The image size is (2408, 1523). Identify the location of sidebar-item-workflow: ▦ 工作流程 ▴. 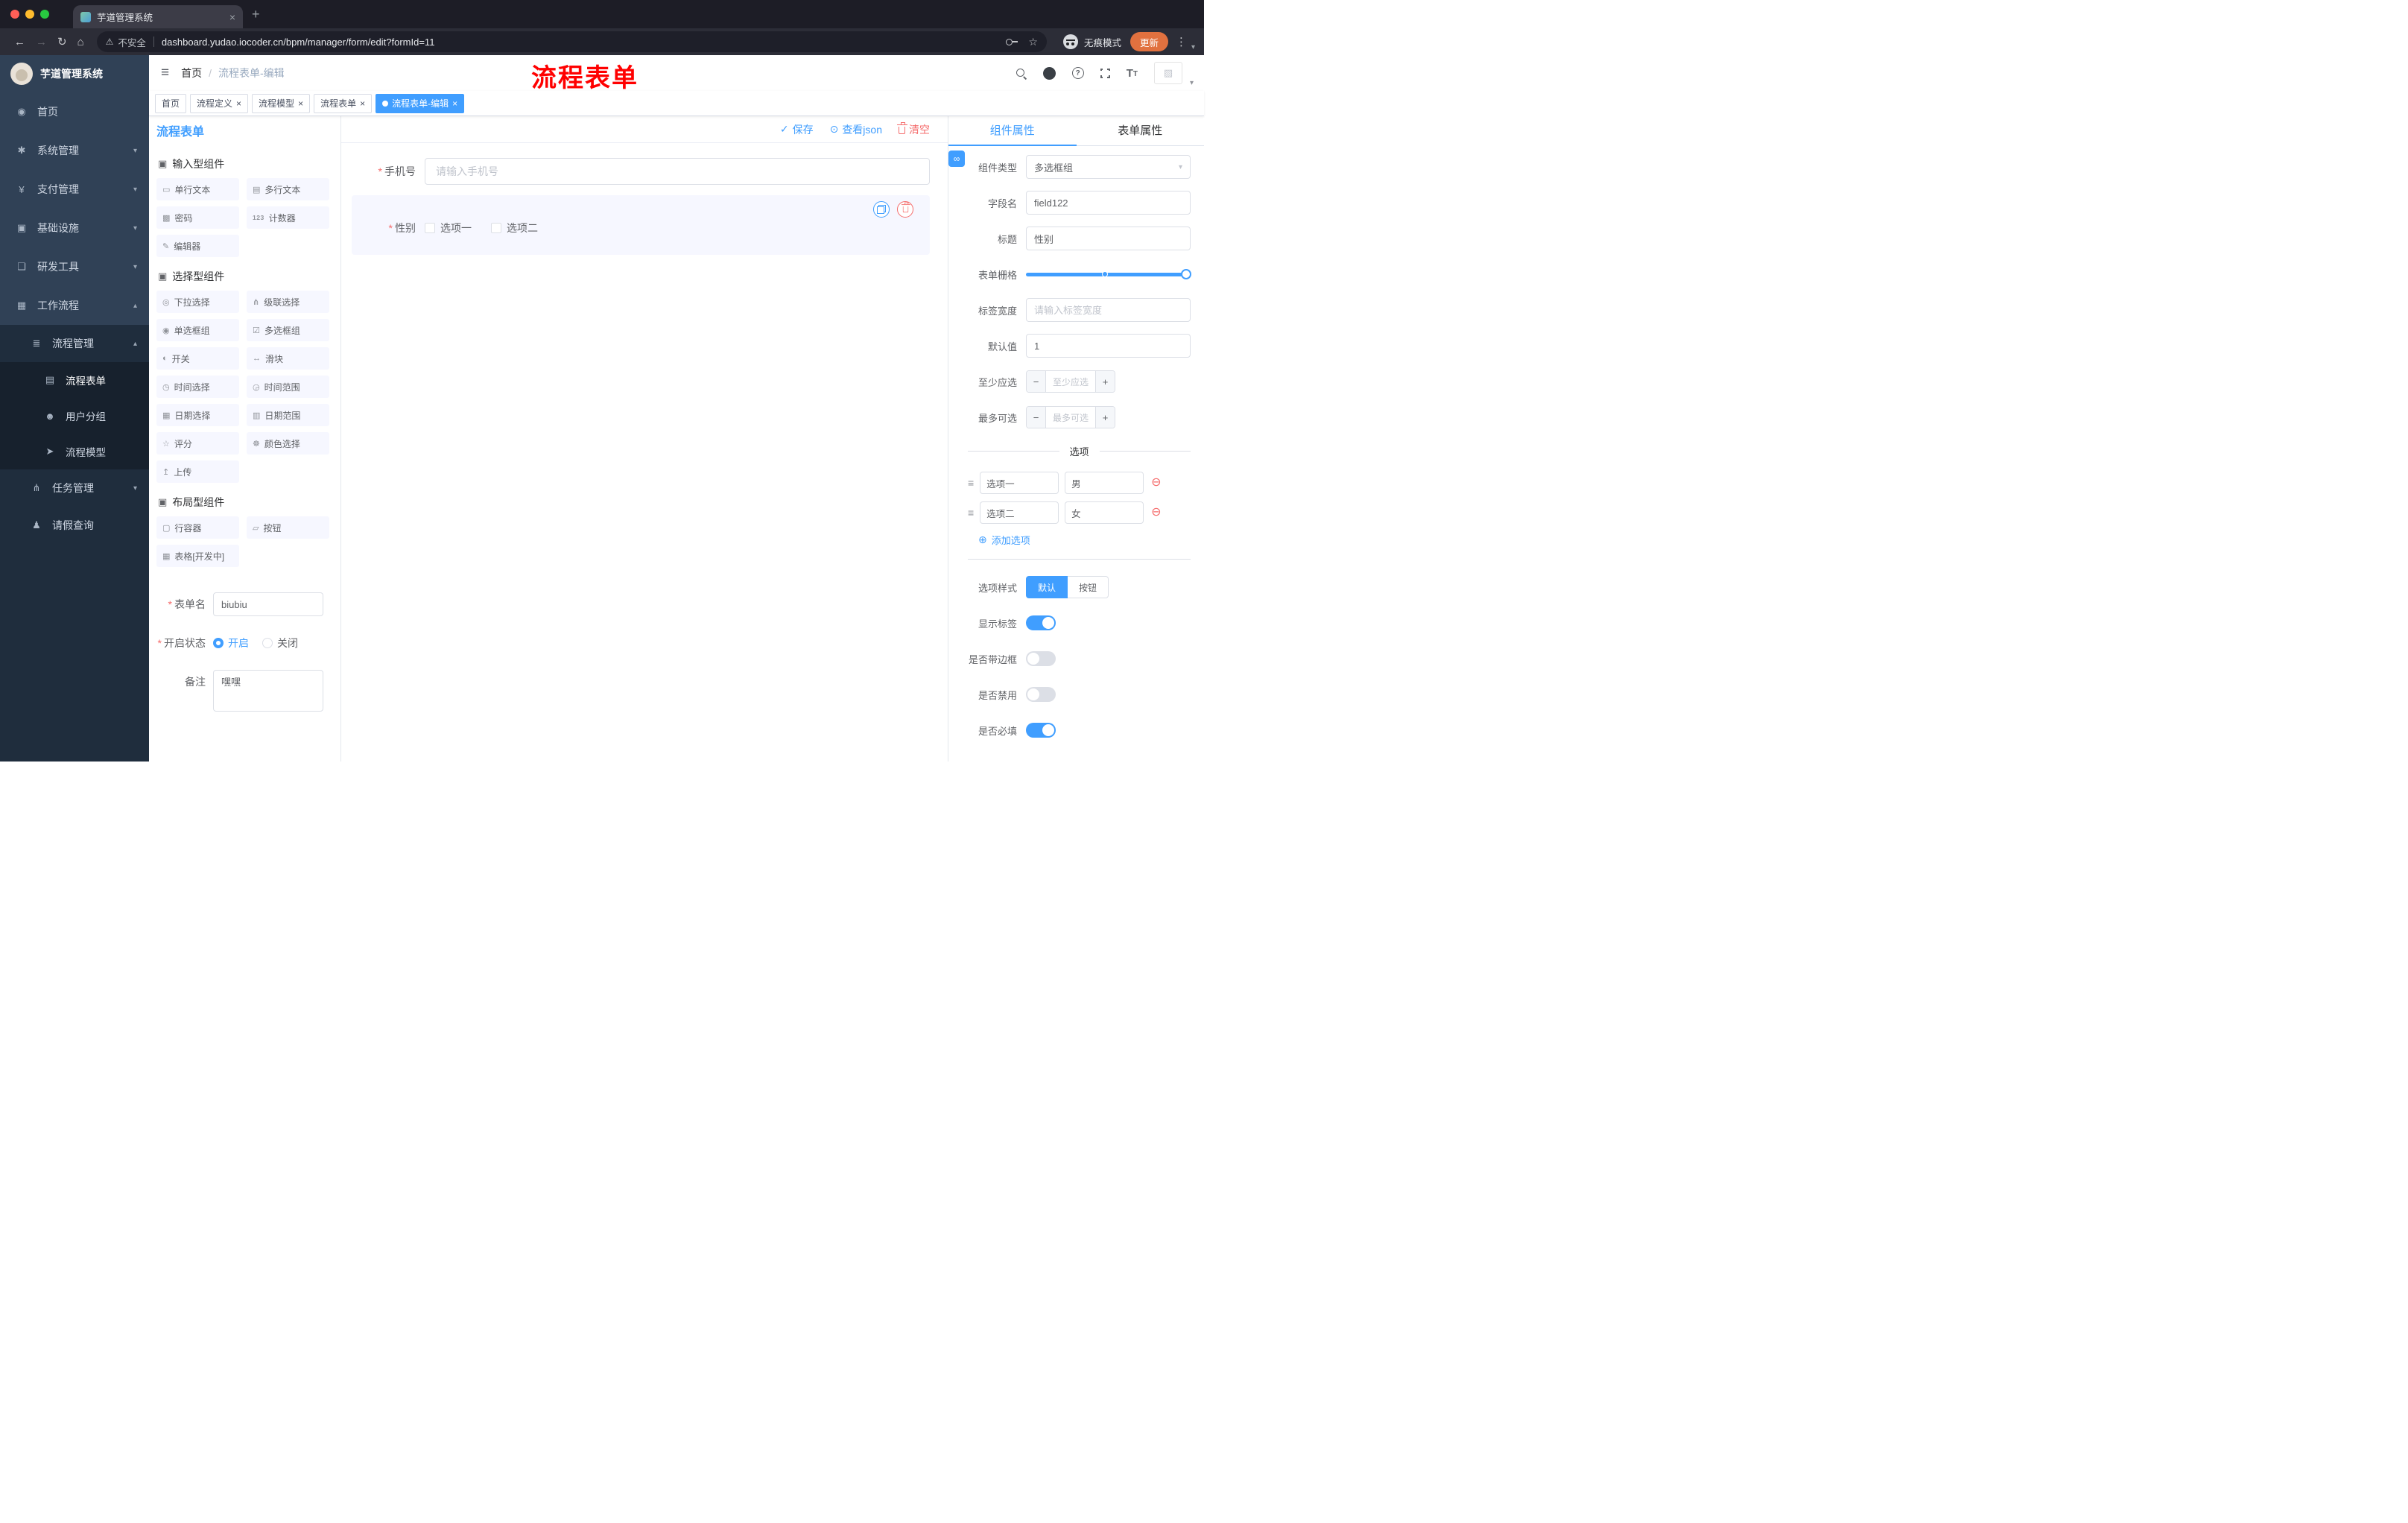
(74, 306).